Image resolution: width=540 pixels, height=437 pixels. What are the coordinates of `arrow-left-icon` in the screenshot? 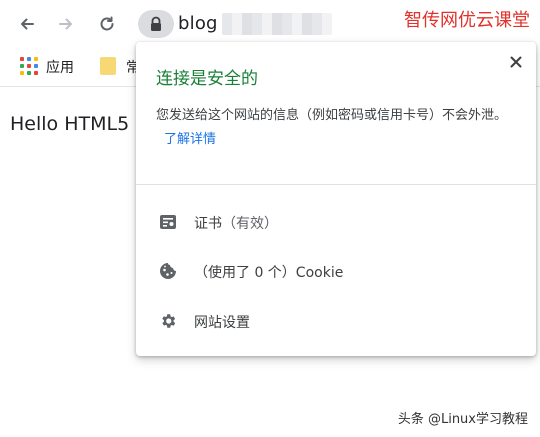 It's located at (27, 24).